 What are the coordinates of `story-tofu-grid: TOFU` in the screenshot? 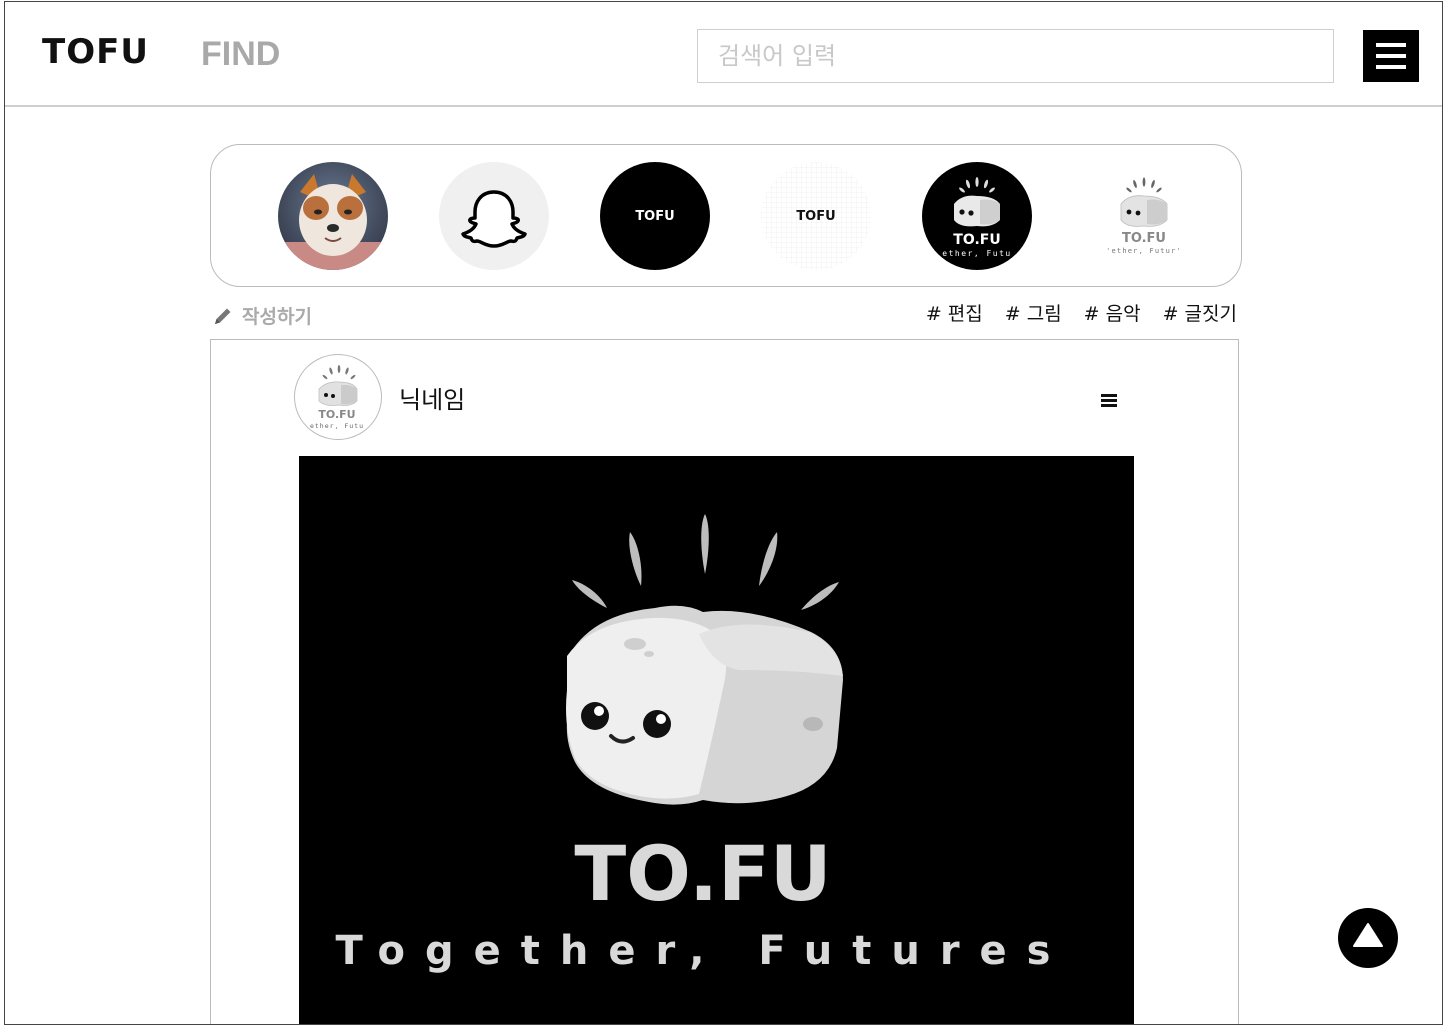 It's located at (816, 216).